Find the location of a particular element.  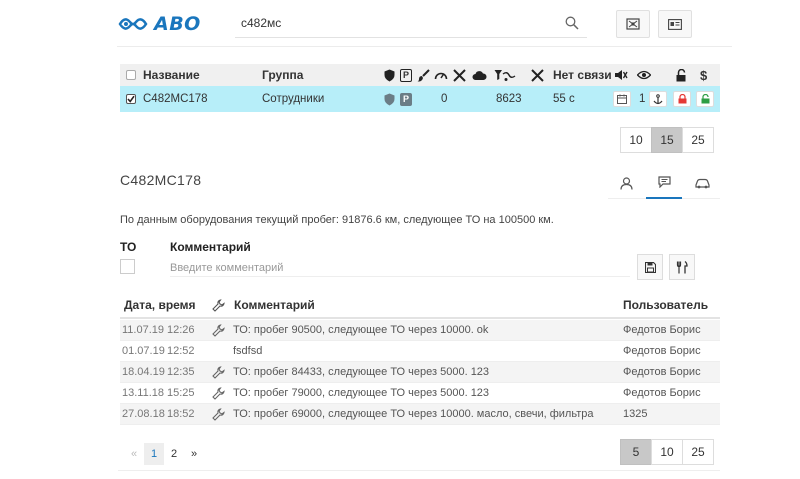

lock-open-icon is located at coordinates (681, 75).